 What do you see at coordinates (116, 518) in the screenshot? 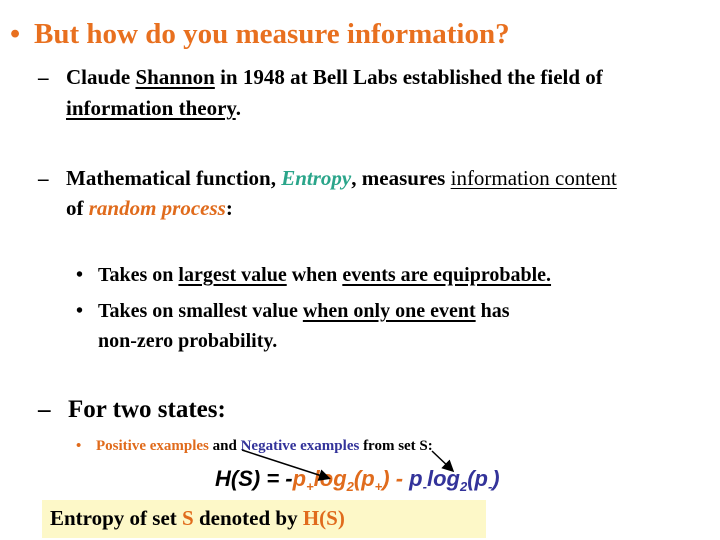
I see `text: Entropy of set` at bounding box center [116, 518].